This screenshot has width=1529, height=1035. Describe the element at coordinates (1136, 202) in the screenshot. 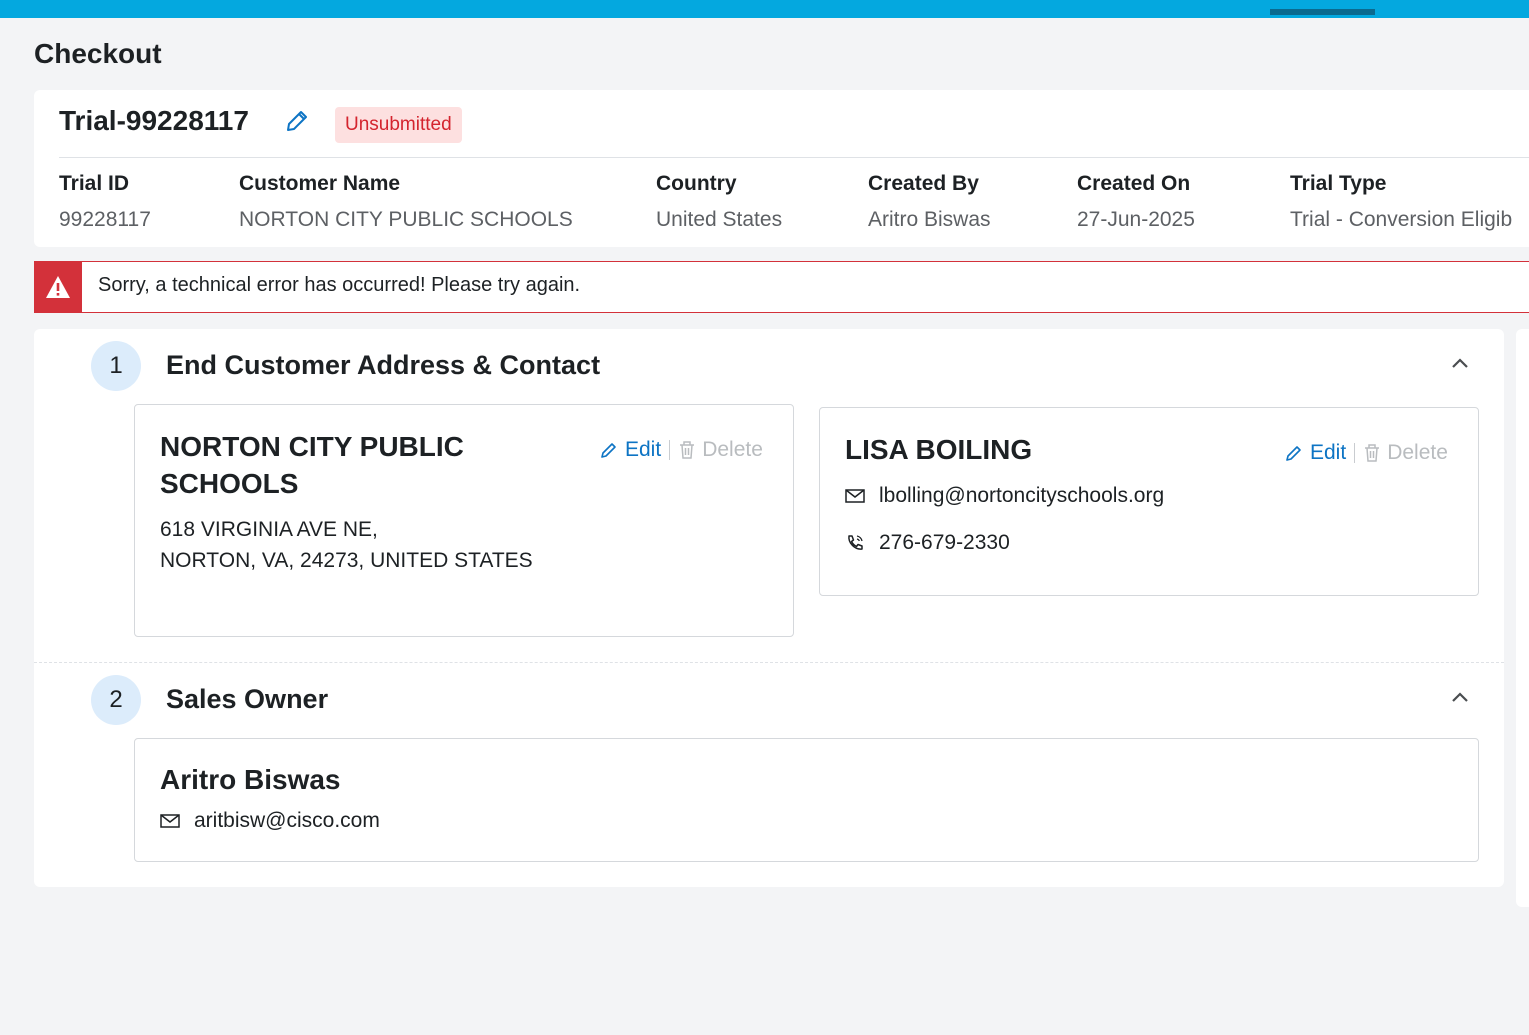

I see `meta-created-on: Created On 27-Jun-2025` at that location.